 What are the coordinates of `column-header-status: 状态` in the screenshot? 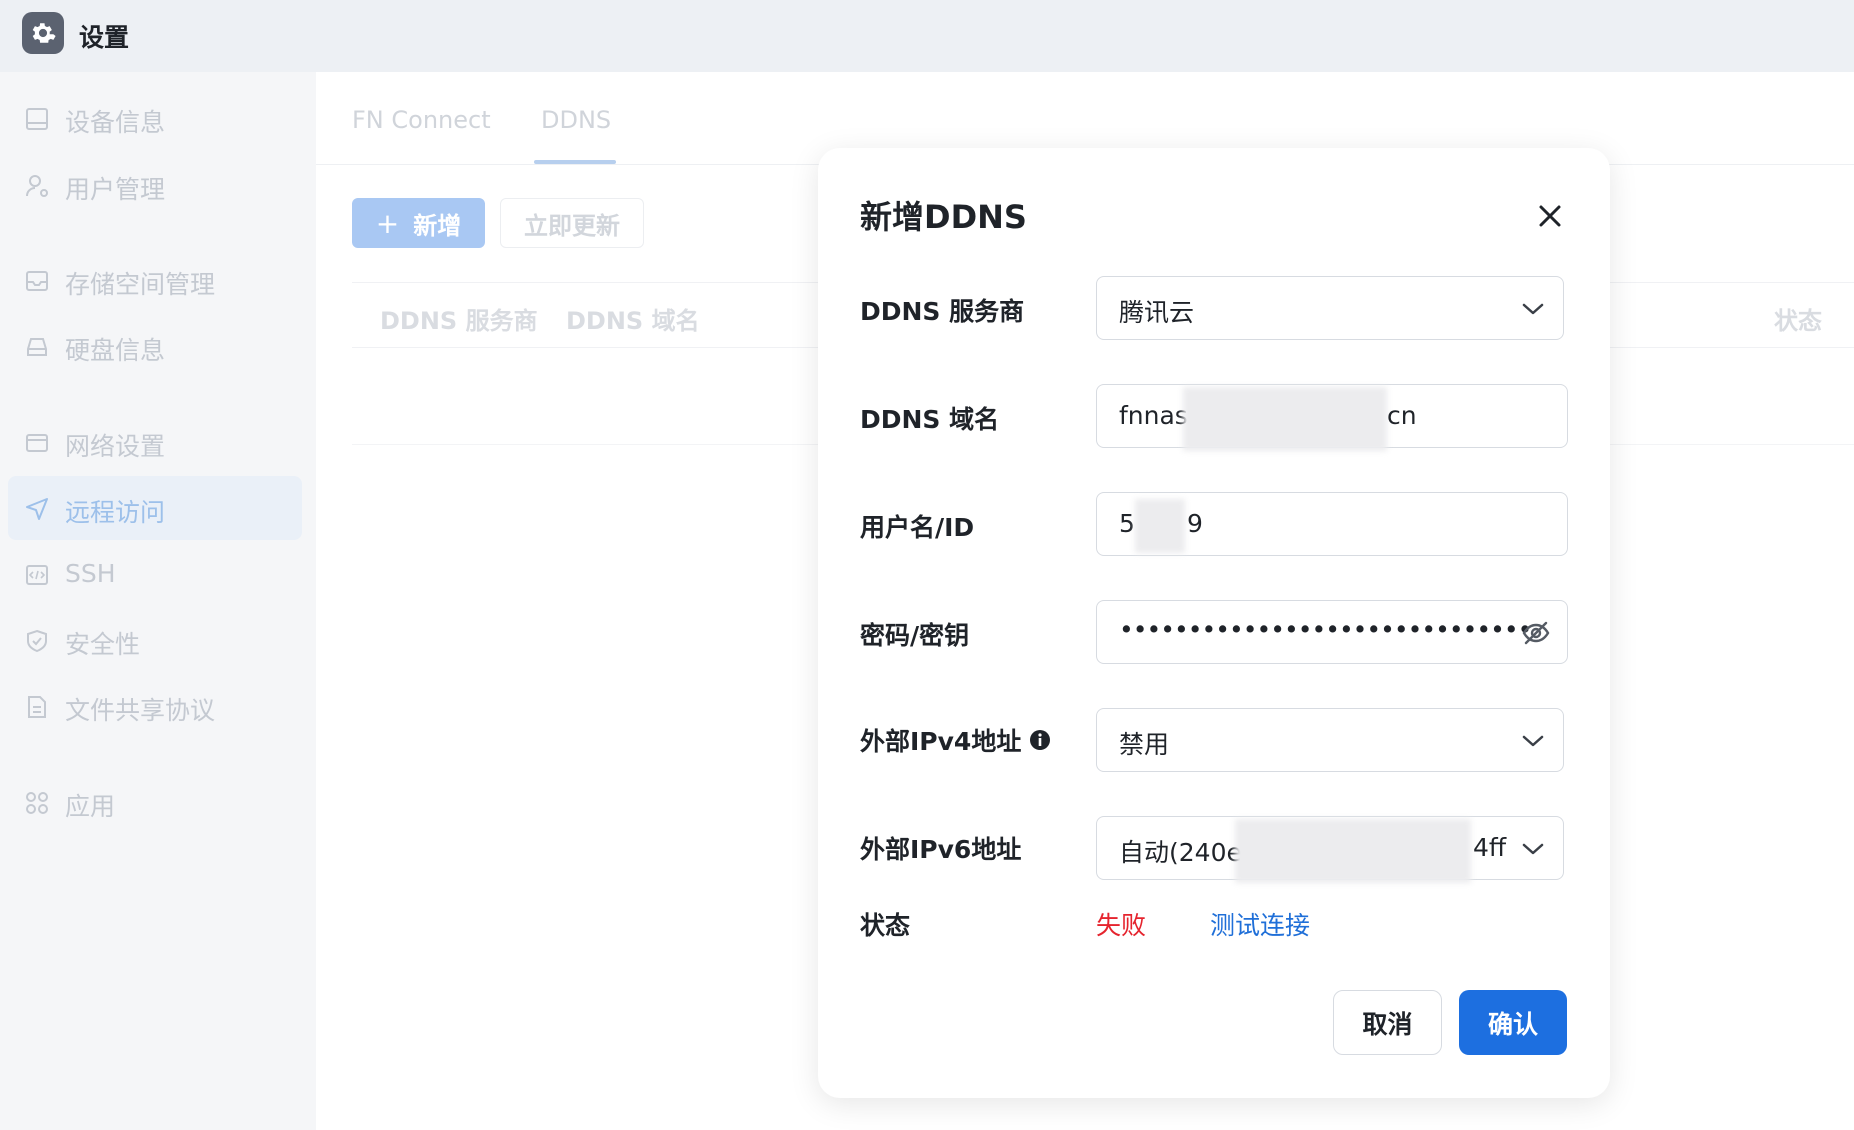 It's located at (1798, 318).